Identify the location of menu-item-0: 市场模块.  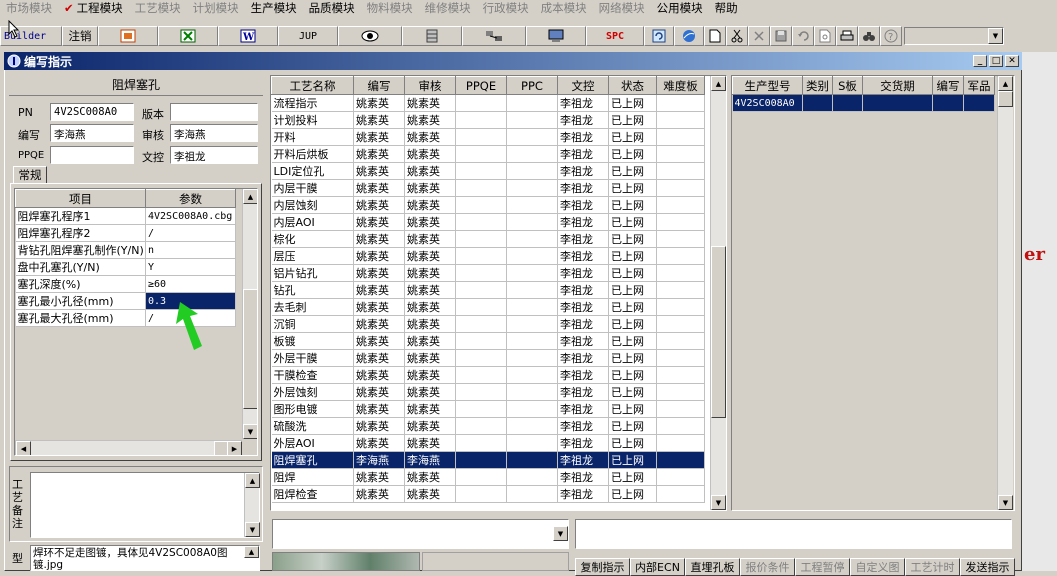
(29, 8).